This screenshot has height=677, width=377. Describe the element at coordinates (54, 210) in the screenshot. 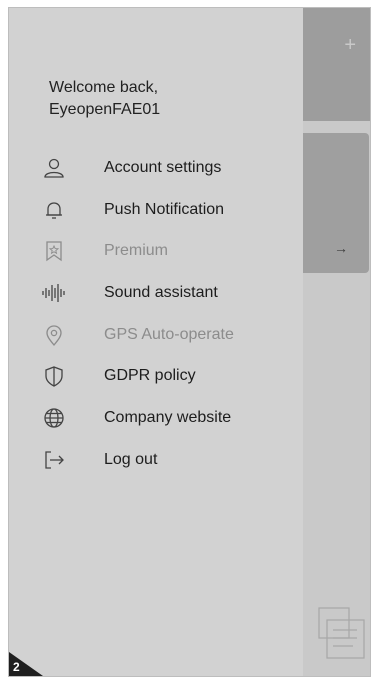

I see `bell-icon` at that location.